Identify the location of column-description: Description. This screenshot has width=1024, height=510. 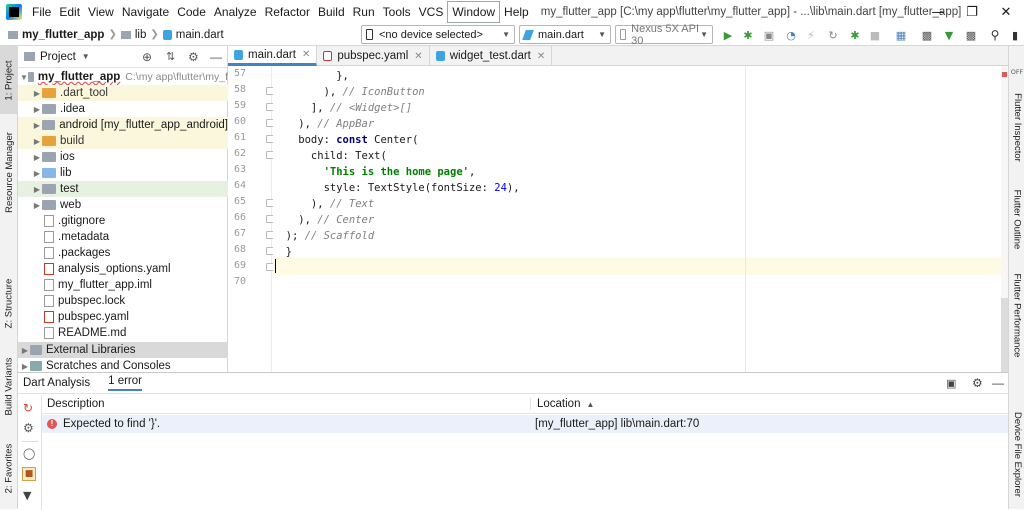
(289, 404).